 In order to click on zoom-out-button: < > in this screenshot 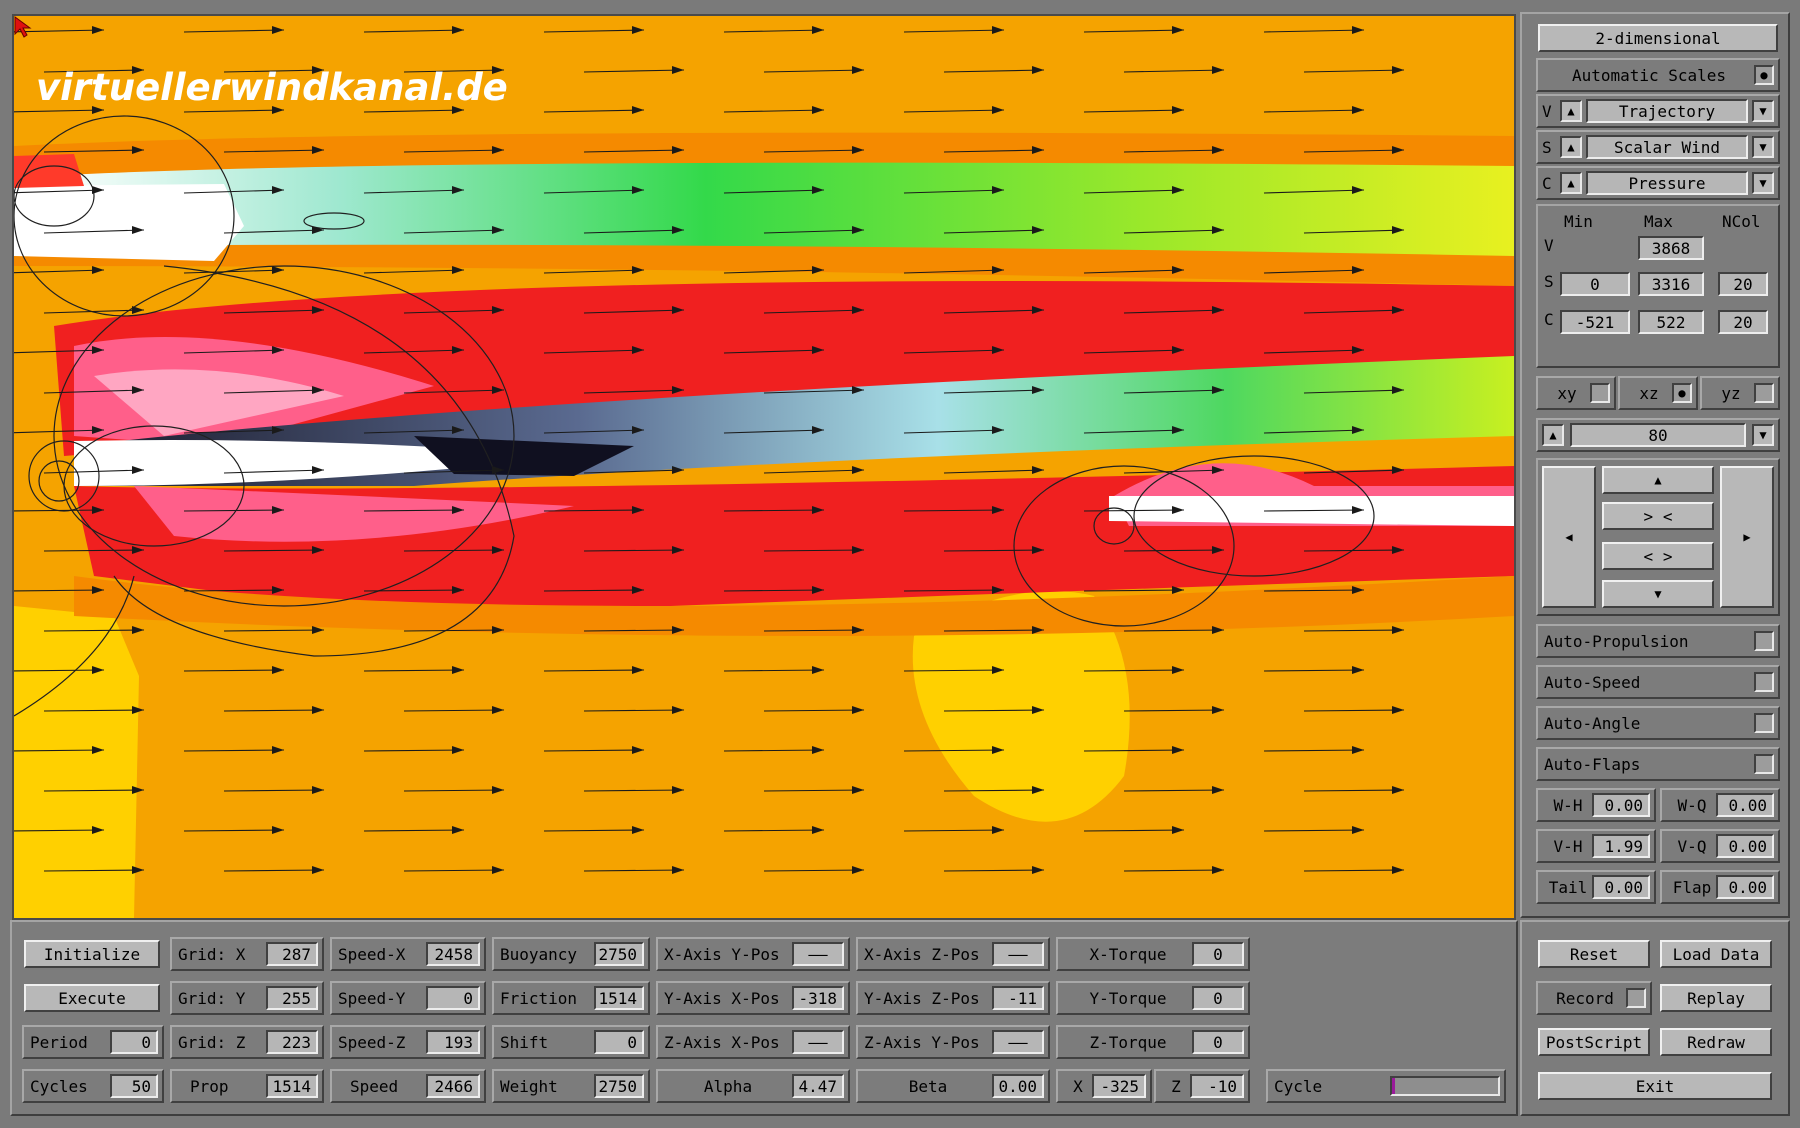, I will do `click(1658, 556)`.